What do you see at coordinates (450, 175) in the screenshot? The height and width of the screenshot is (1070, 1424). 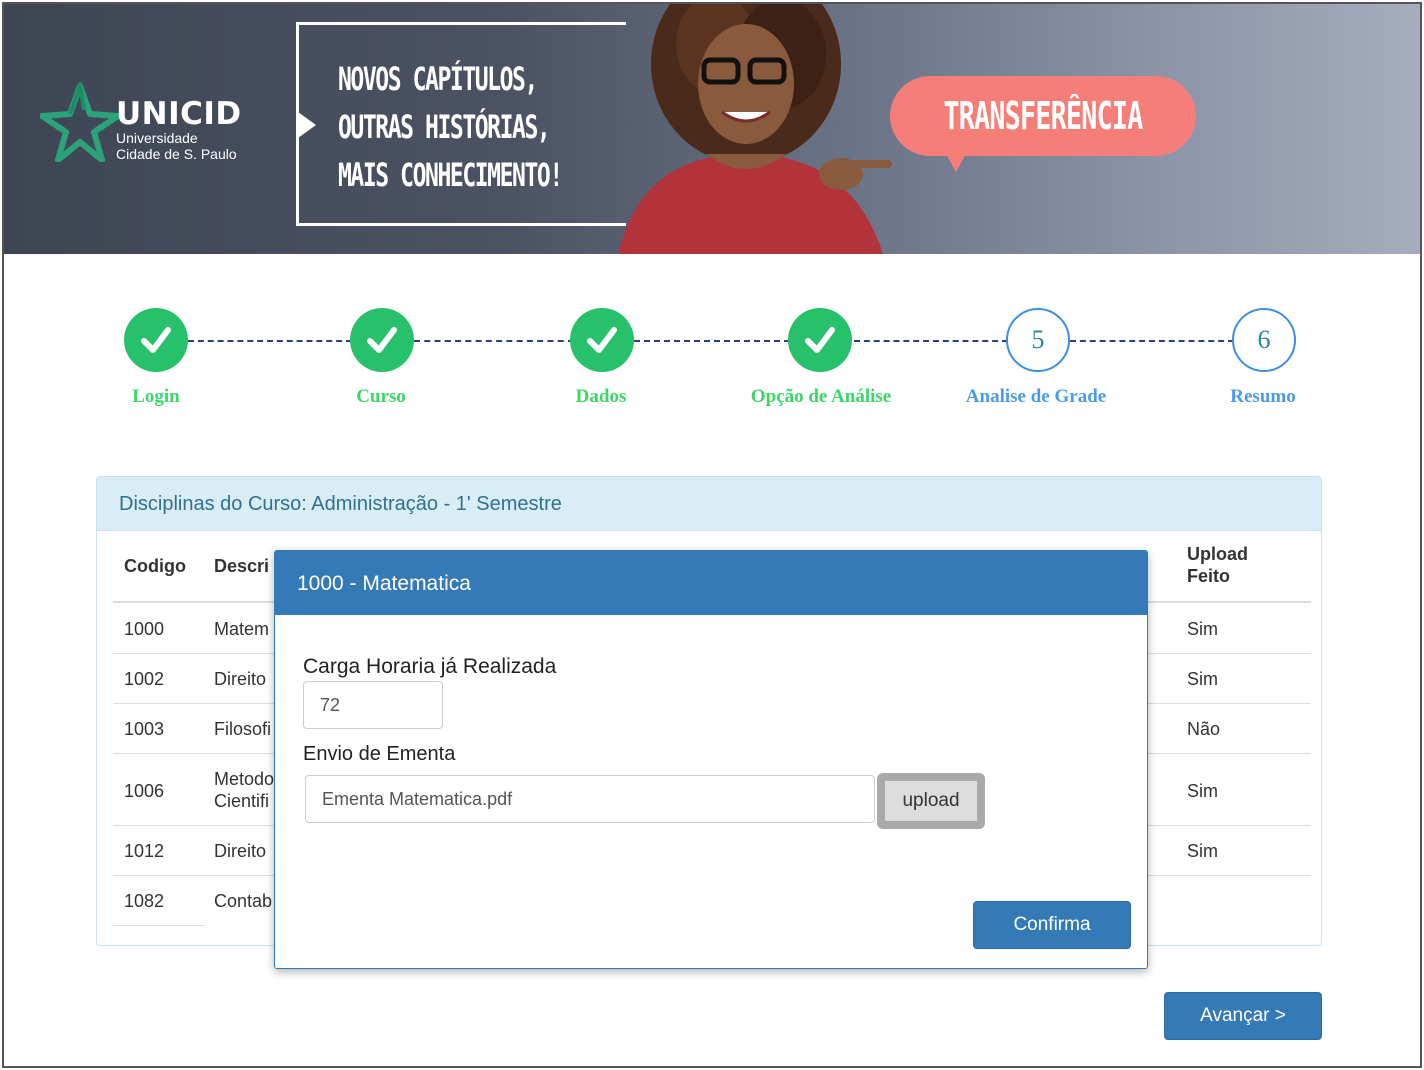 I see `slogan-line-3: MAIS CONHECIMENTO!` at bounding box center [450, 175].